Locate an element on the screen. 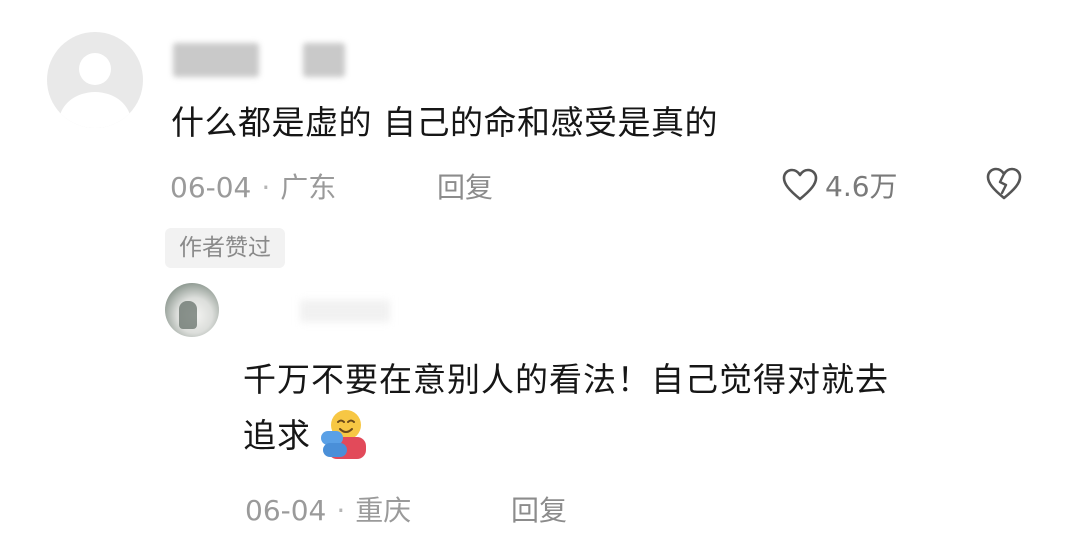 The image size is (1080, 550). avatar-body-shape is located at coordinates (95, 110).